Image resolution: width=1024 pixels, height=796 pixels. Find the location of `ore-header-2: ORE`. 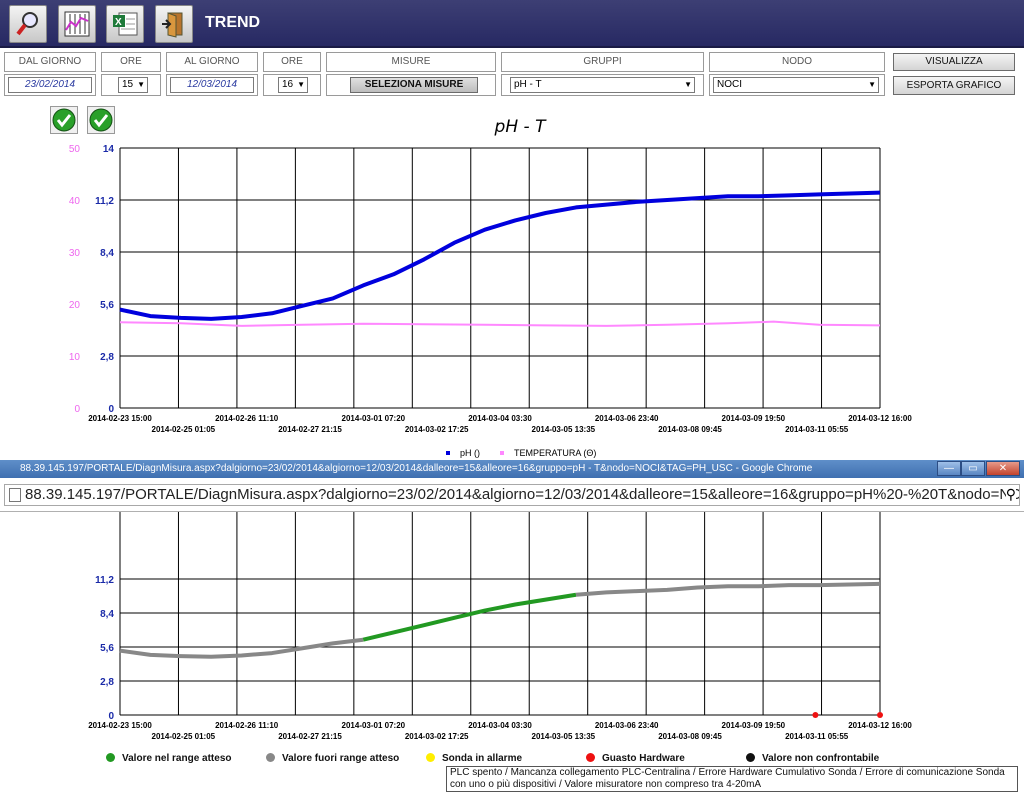

ore-header-2: ORE is located at coordinates (292, 62).